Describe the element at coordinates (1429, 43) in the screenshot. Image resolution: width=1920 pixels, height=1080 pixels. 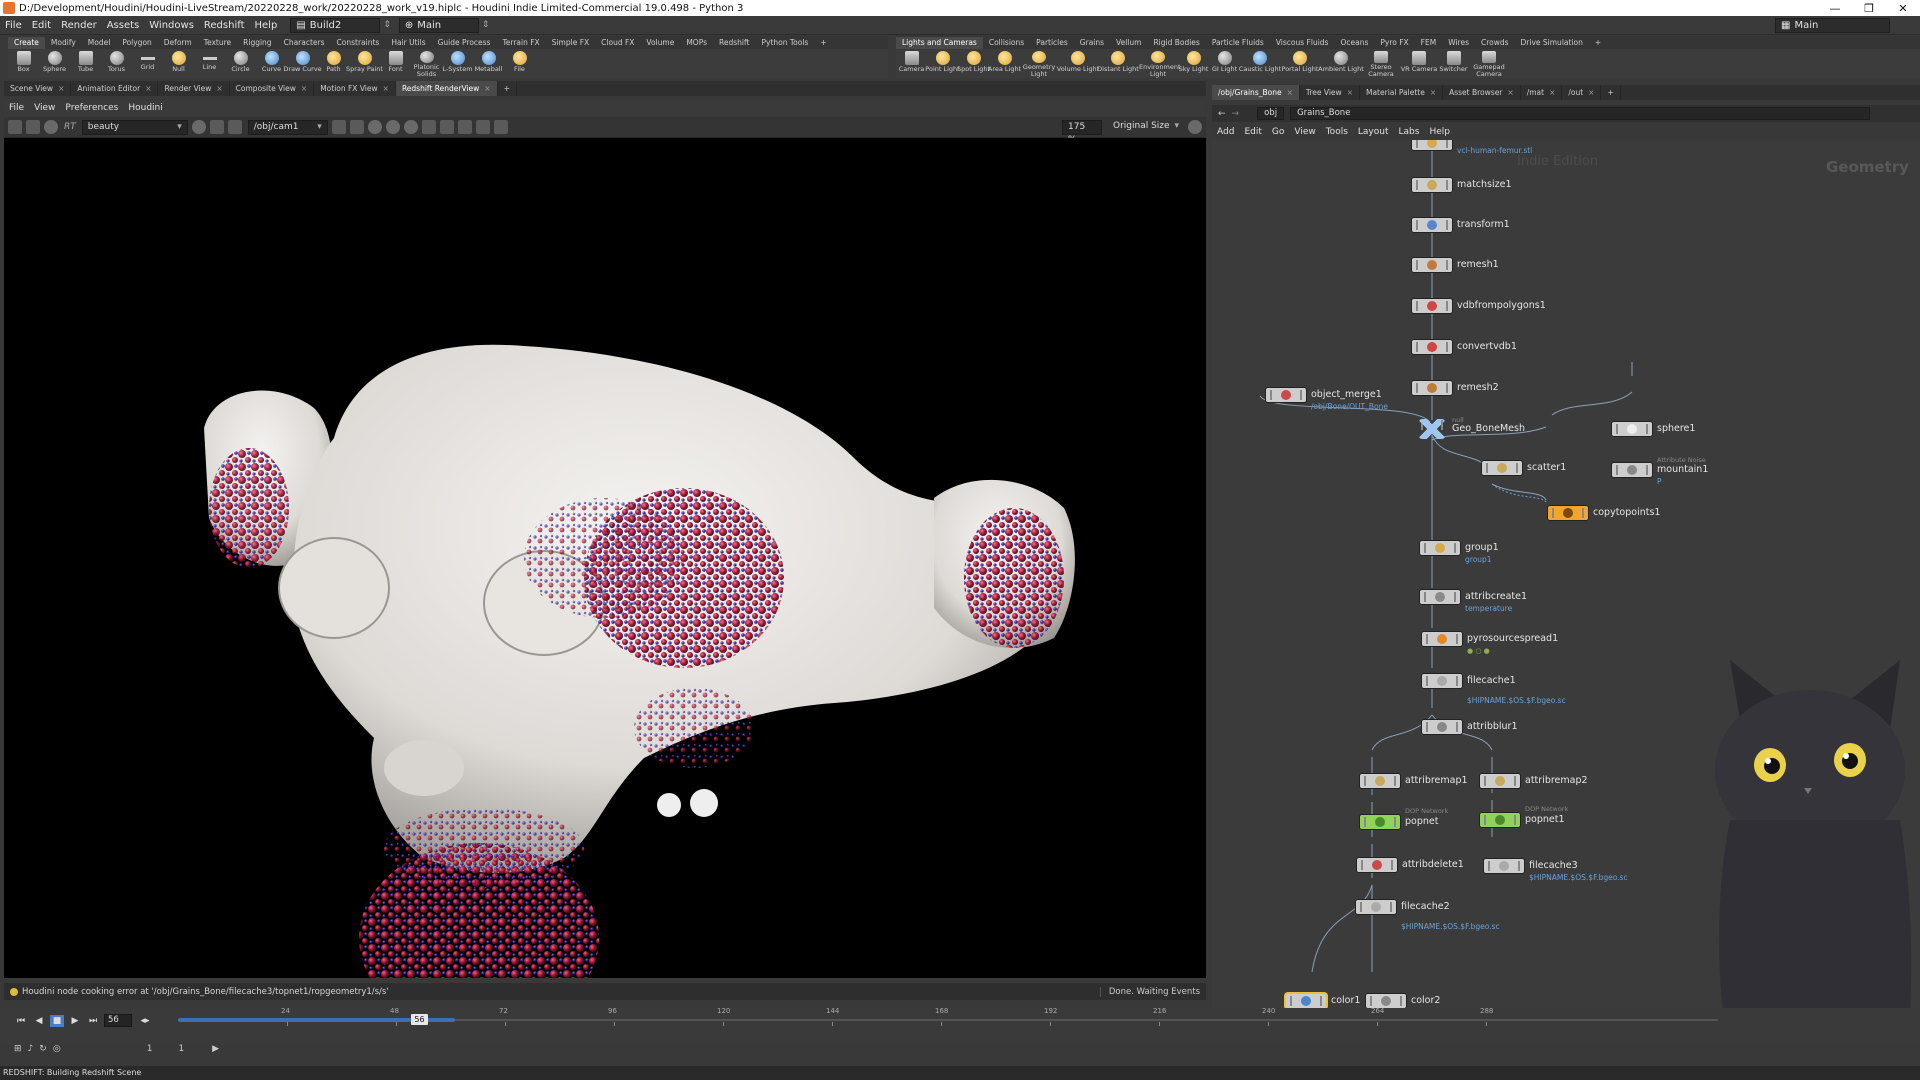
I see `shelf-tab: FEM` at that location.